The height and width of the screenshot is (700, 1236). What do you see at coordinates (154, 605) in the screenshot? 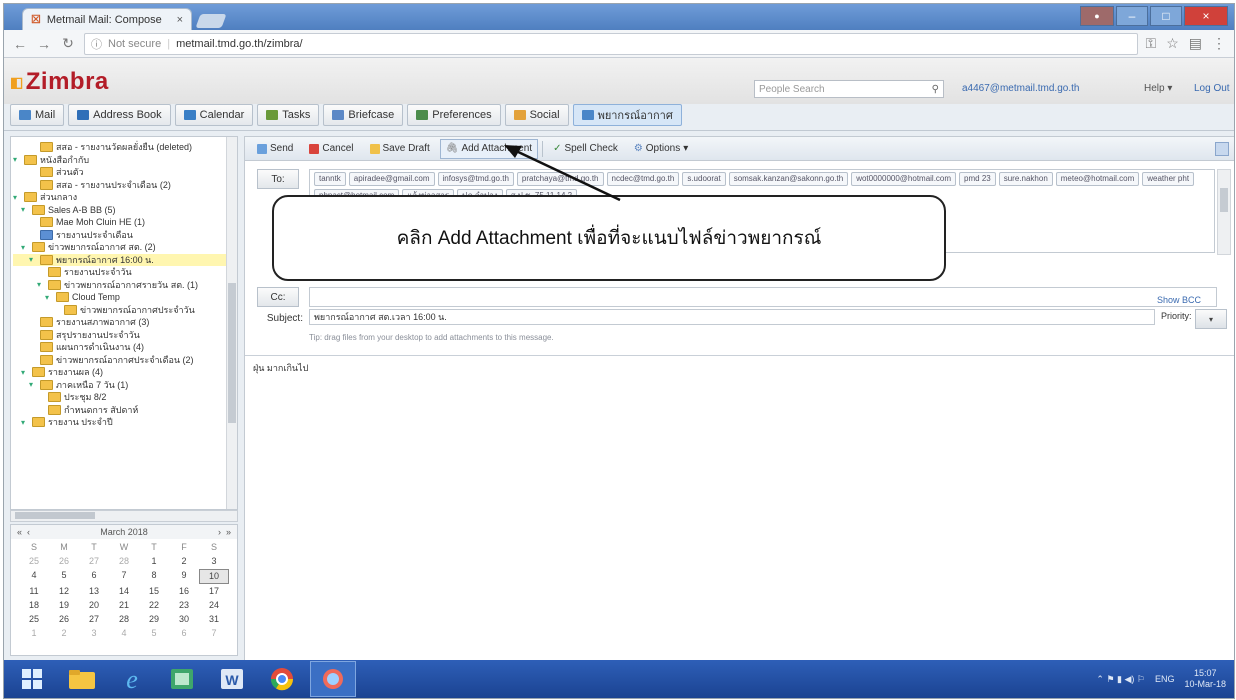
I see `calendar-day: 22` at bounding box center [154, 605].